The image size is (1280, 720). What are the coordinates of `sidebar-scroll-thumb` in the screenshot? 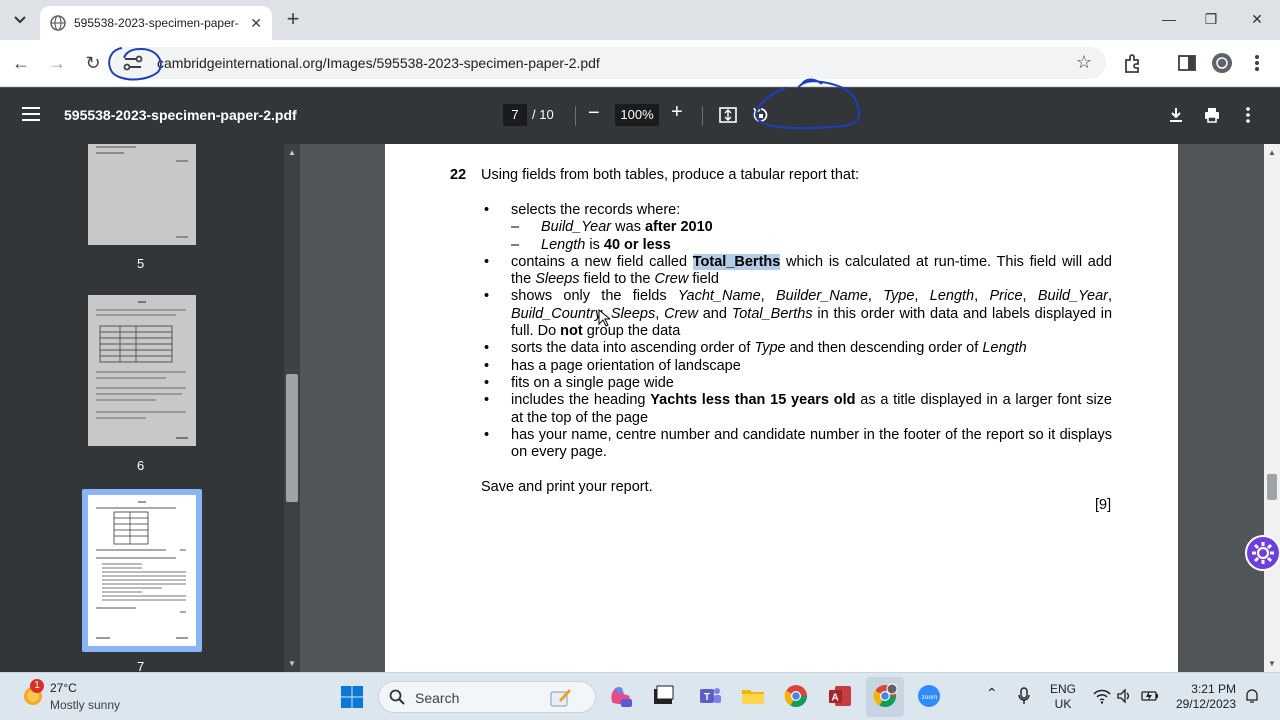 It's located at (292, 438).